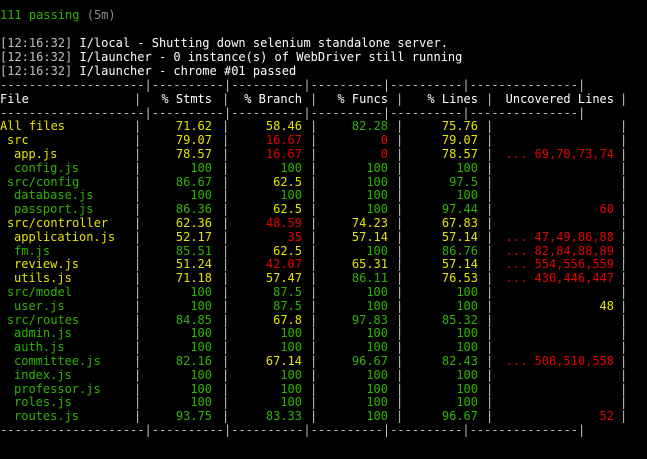 Image resolution: width=647 pixels, height=459 pixels. What do you see at coordinates (315, 320) in the screenshot?
I see `table-row: src/routes | 84.85 | 67.8 | 97.83 | 85.32 | |` at bounding box center [315, 320].